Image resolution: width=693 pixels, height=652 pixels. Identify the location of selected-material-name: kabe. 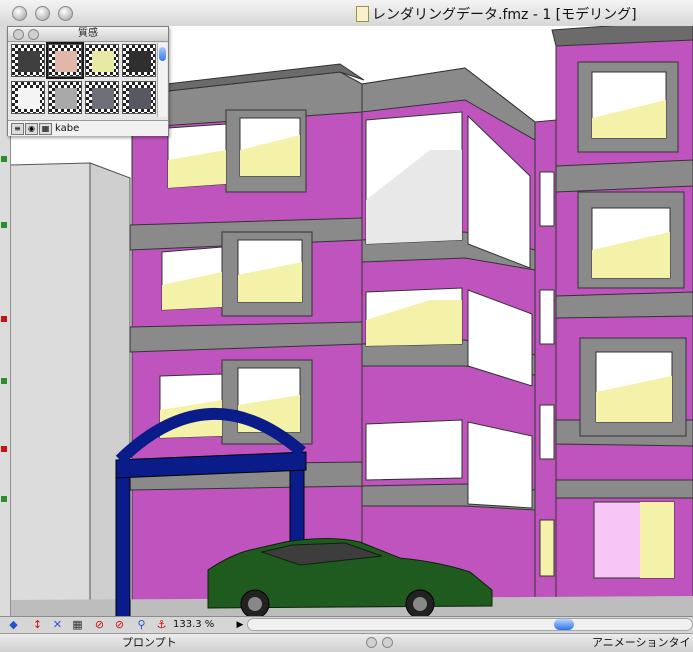
(67, 128).